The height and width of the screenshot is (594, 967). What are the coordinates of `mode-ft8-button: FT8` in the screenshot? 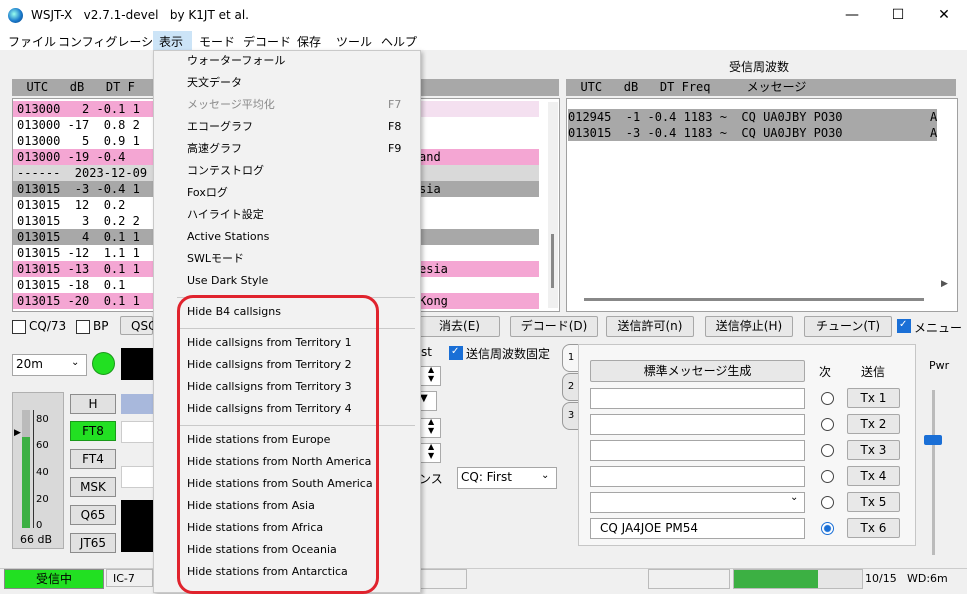 It's located at (93, 431).